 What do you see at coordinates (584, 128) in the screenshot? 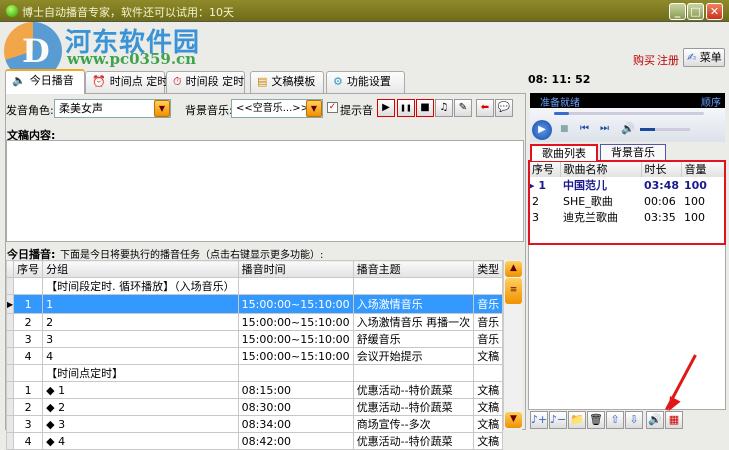
I see `previous-button: ⏮` at bounding box center [584, 128].